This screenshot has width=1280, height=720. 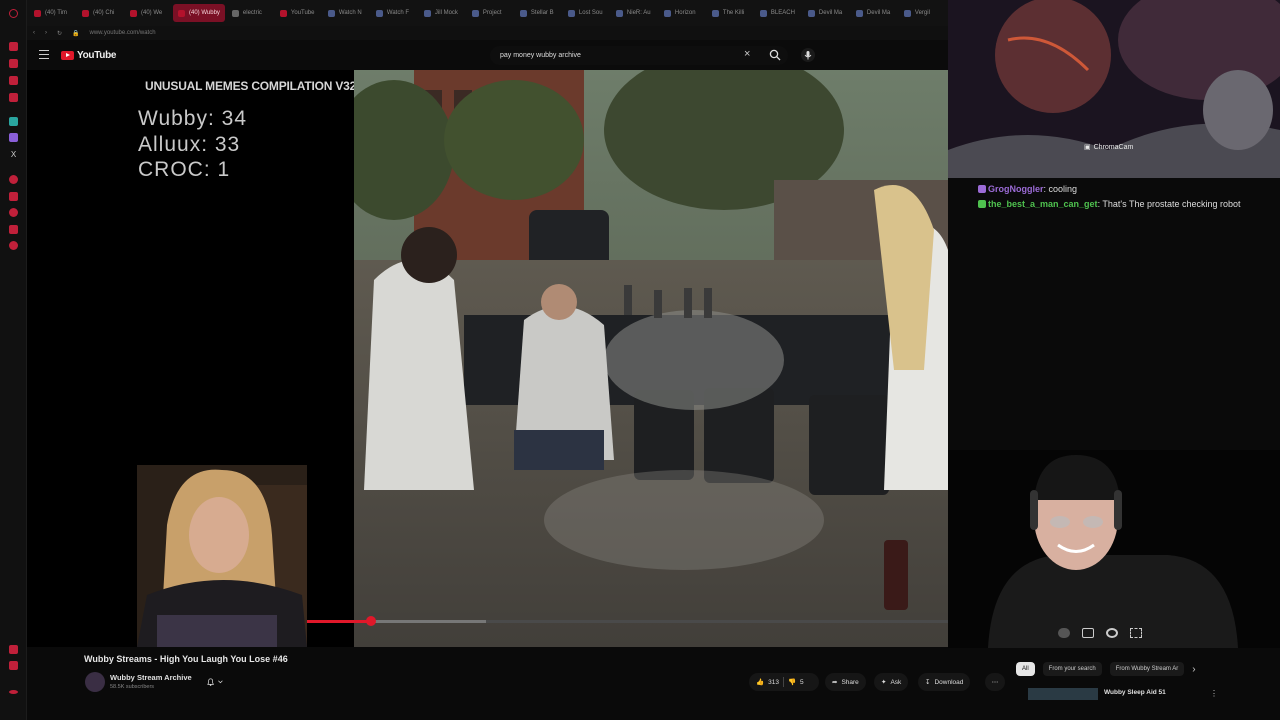 What do you see at coordinates (540, 55) in the screenshot?
I see `search-query: pay money wubby archive` at bounding box center [540, 55].